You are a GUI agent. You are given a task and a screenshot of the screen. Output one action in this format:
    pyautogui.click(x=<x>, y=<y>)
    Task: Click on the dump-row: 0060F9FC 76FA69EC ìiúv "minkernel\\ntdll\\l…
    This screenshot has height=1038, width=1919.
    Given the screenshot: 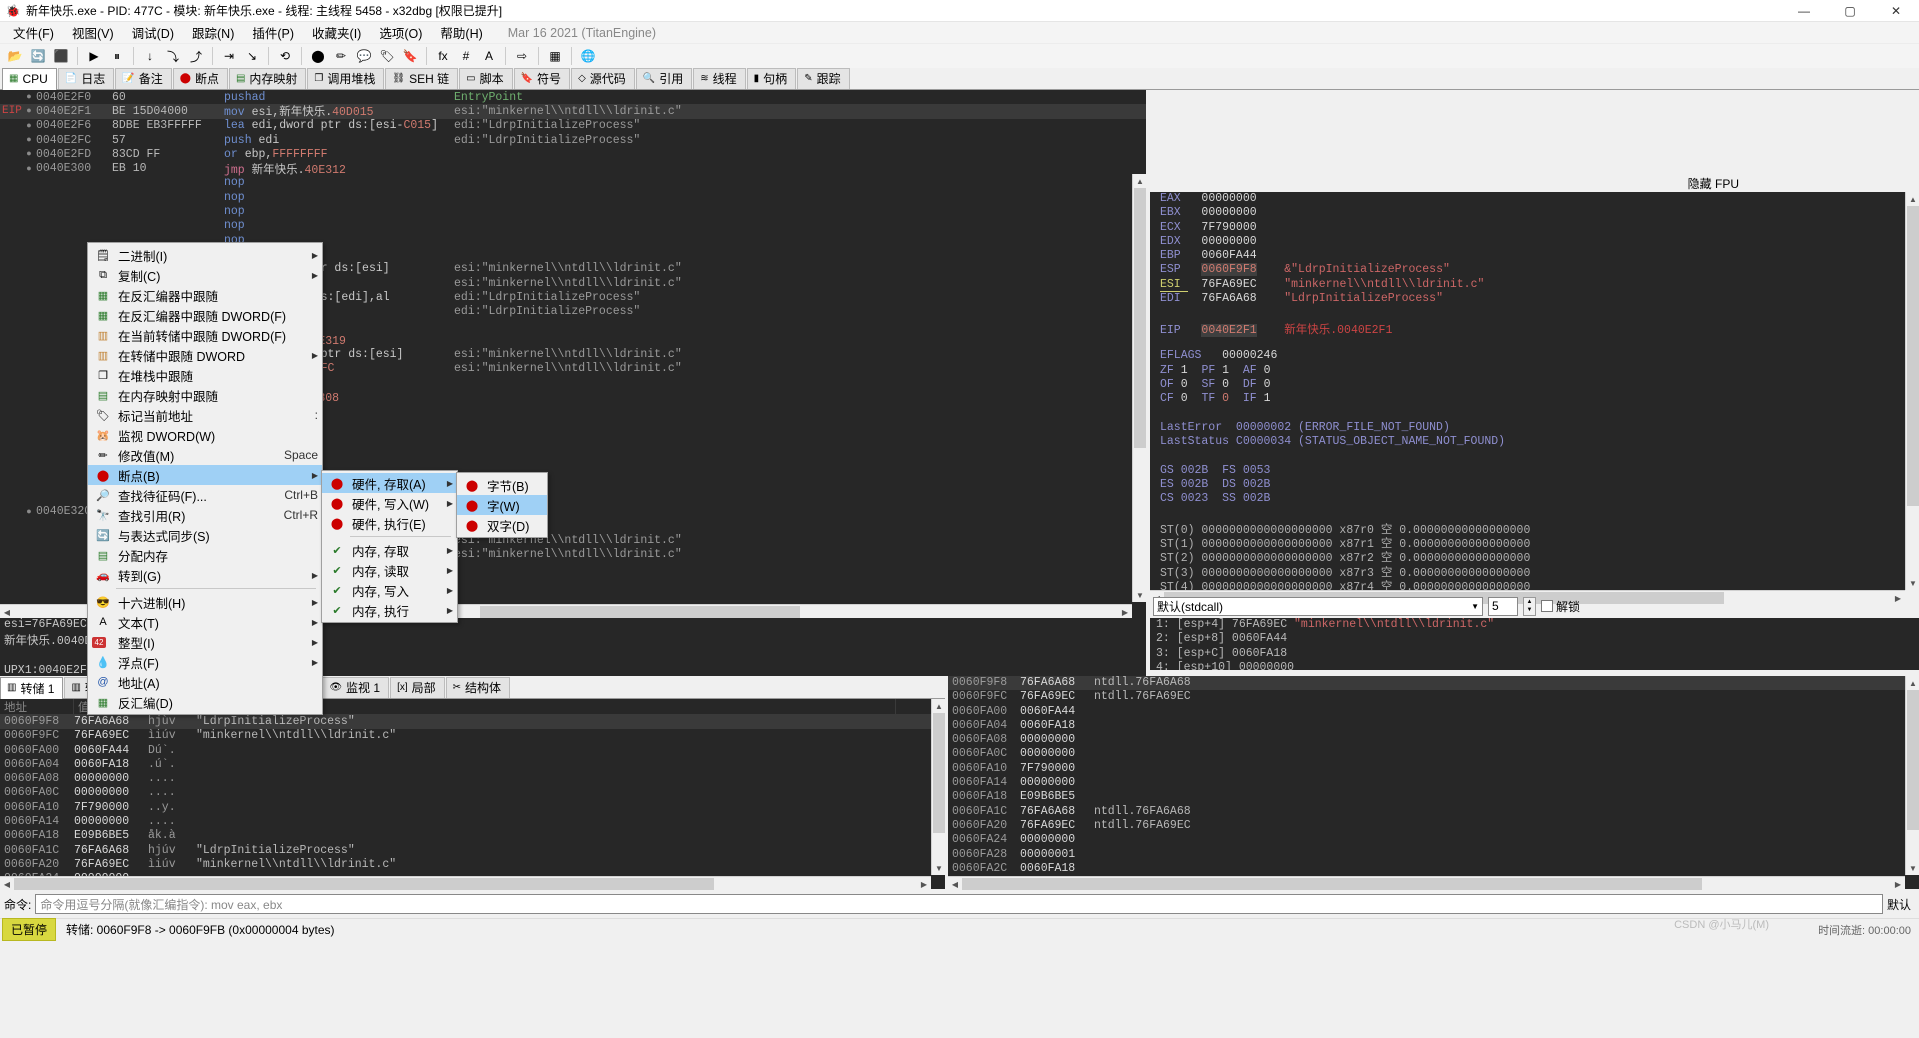 What is the action you would take?
    pyautogui.click(x=472, y=736)
    